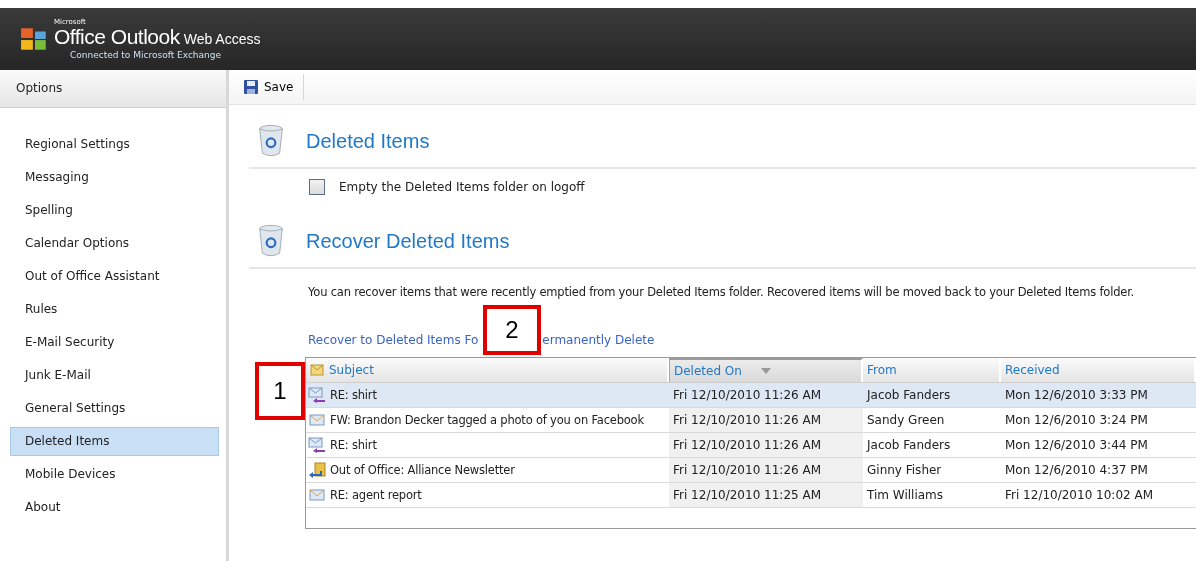  Describe the element at coordinates (906, 420) in the screenshot. I see `table-cell: Sandy Green` at that location.